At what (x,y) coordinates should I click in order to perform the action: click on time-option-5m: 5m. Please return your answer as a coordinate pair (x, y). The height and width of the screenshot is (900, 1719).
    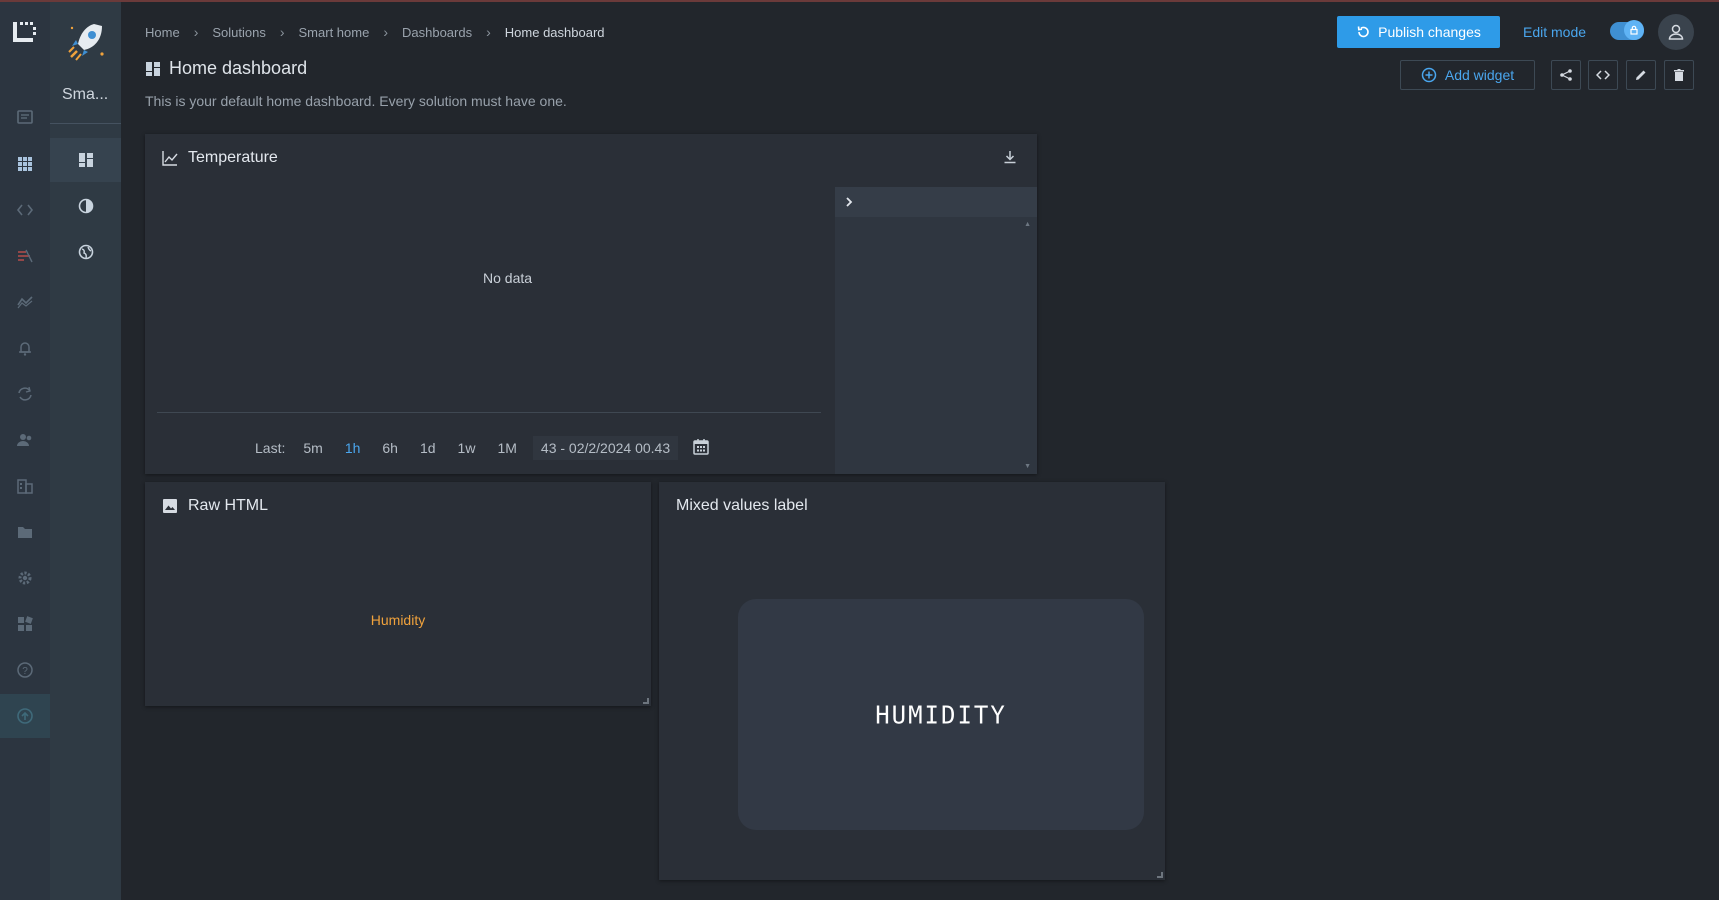
    Looking at the image, I should click on (312, 448).